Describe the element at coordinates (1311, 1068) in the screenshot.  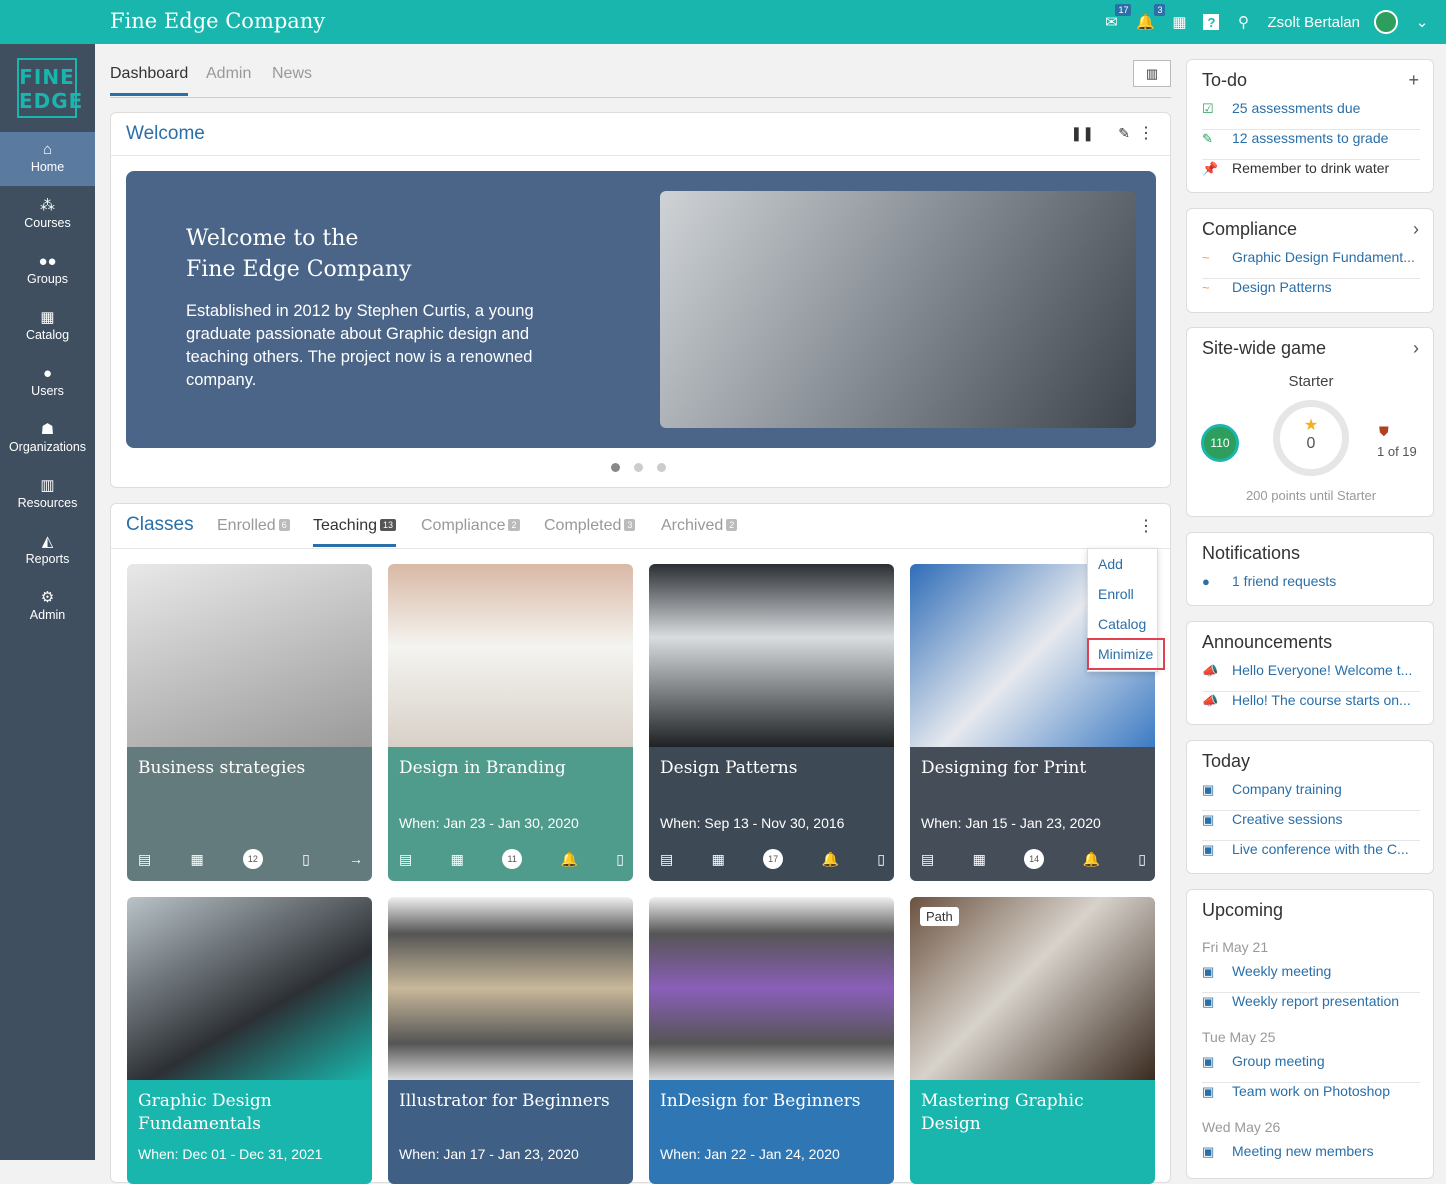
I see `upcoming-item: ▣ Group meeting` at that location.